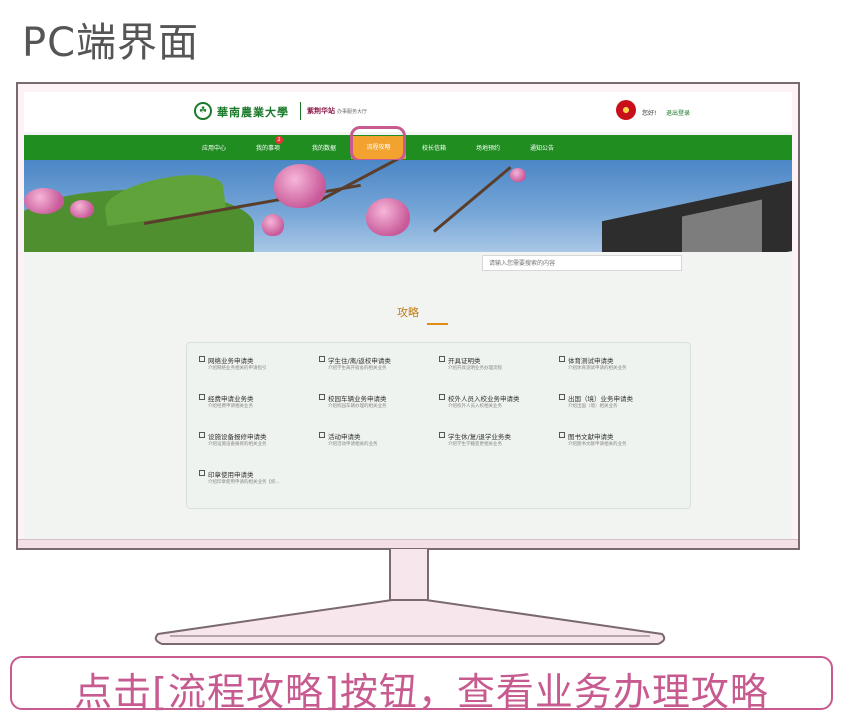 This screenshot has height=725, width=863. I want to click on guide-title: 开具证明类, so click(464, 361).